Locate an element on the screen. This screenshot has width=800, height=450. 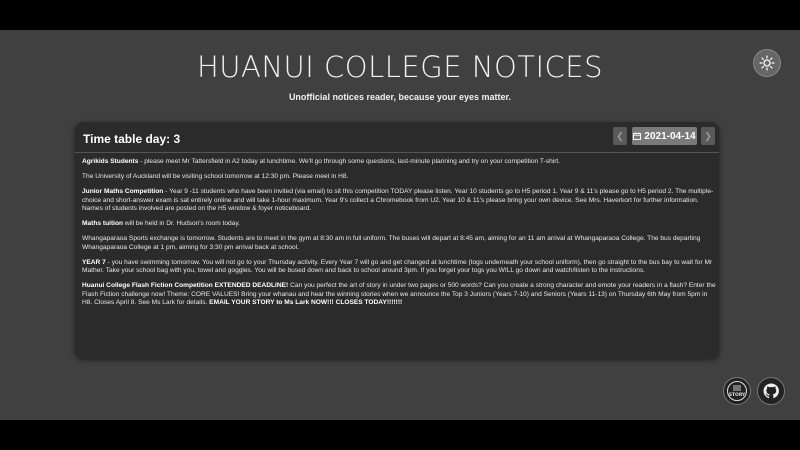
notice-title: Agrikids Students is located at coordinates (110, 161).